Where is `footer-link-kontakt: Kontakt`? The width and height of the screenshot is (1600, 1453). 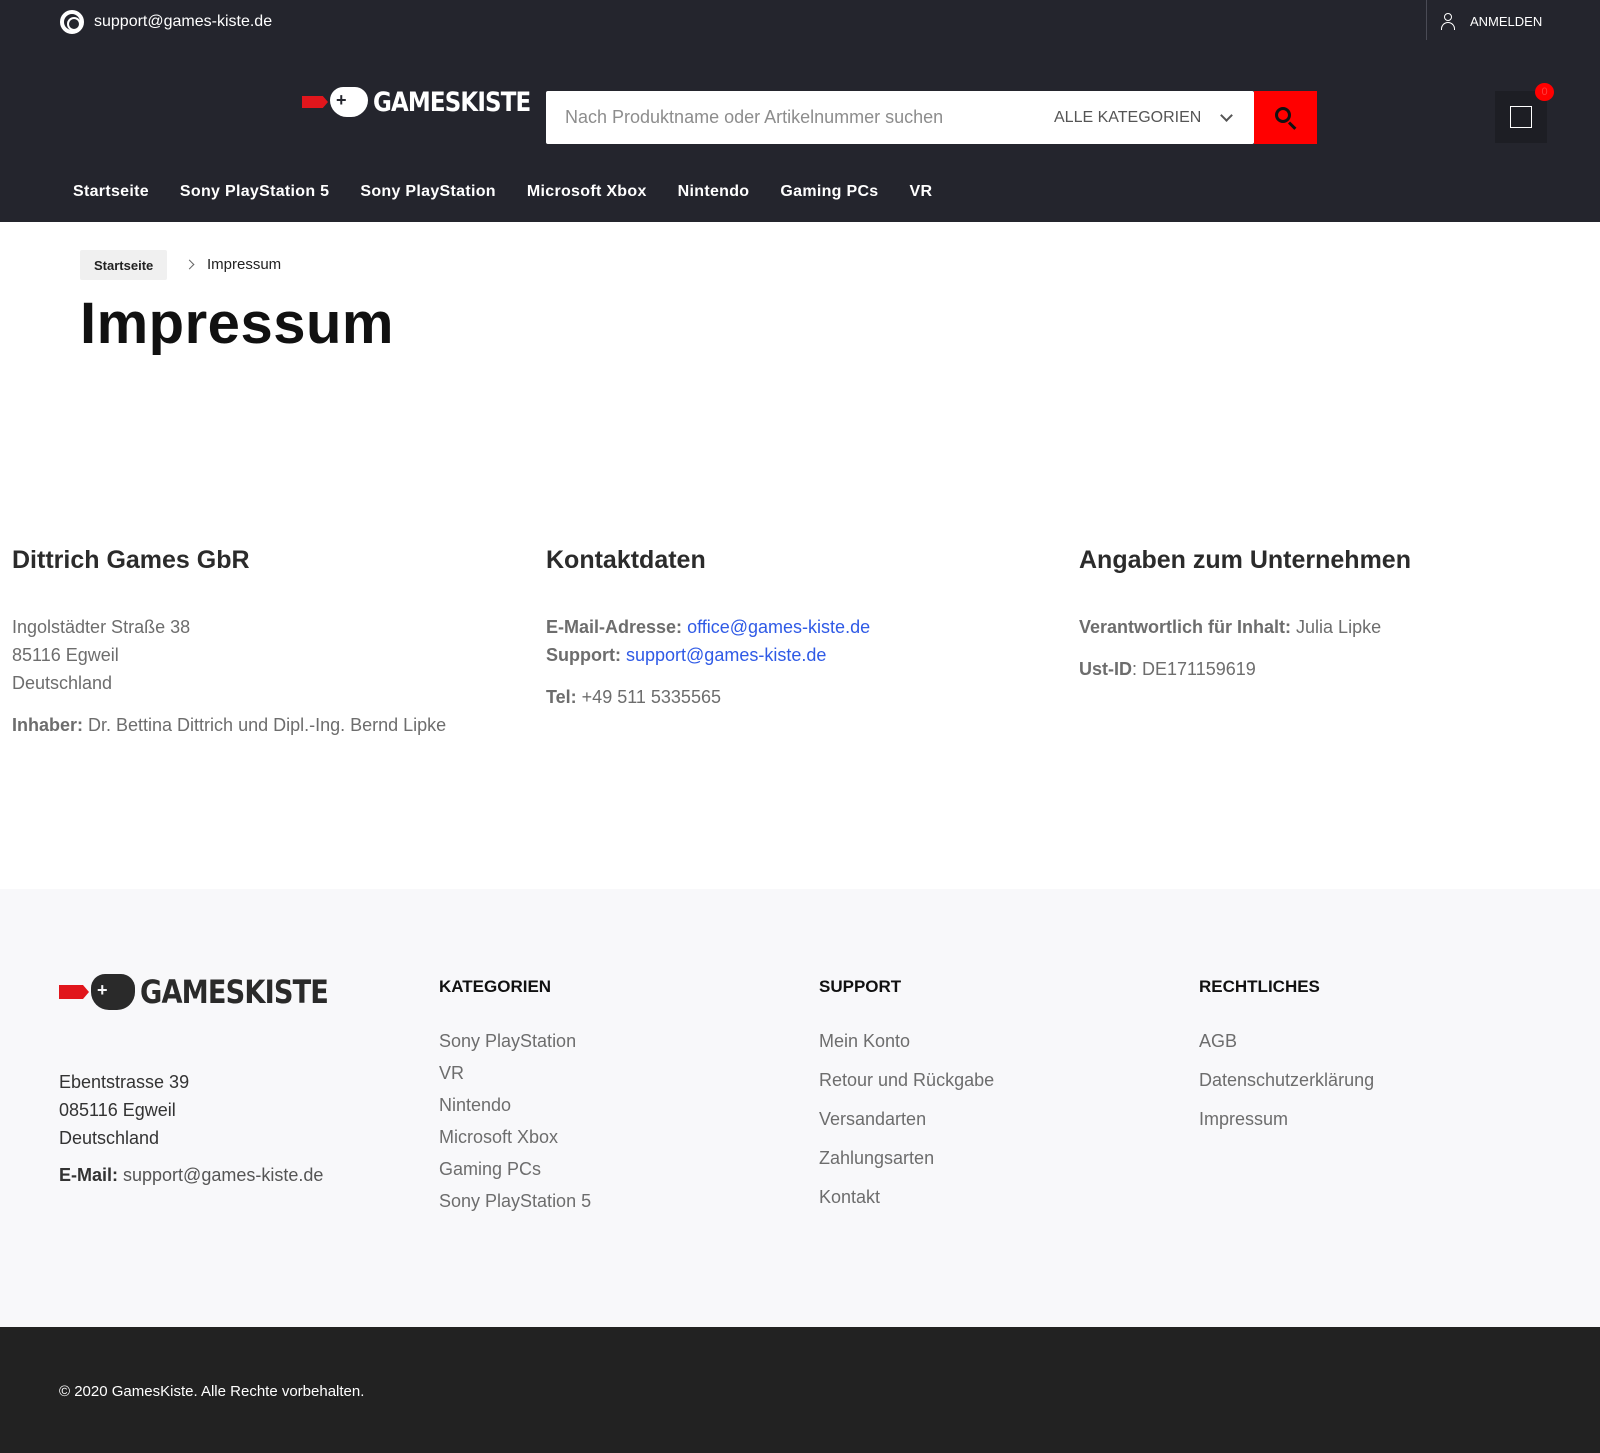 footer-link-kontakt: Kontakt is located at coordinates (906, 1197).